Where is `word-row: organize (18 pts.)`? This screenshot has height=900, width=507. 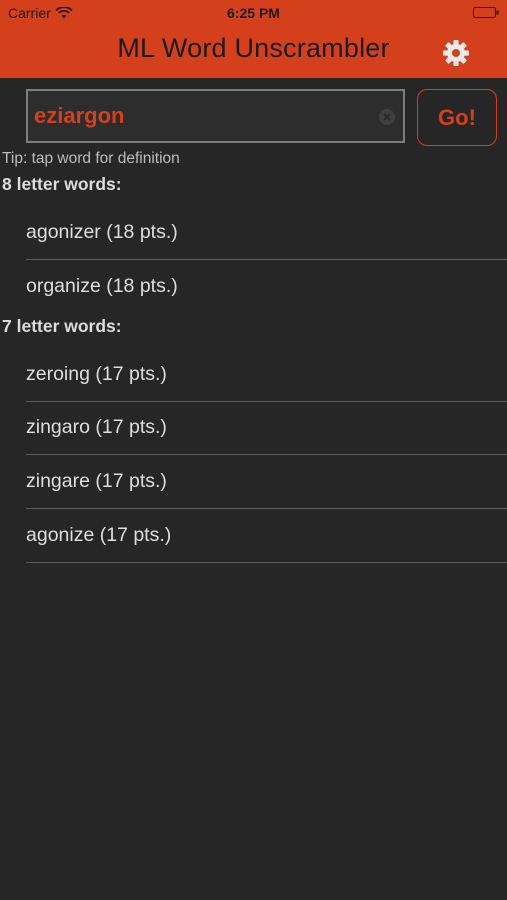
word-row: organize (18 pts.) is located at coordinates (266, 287).